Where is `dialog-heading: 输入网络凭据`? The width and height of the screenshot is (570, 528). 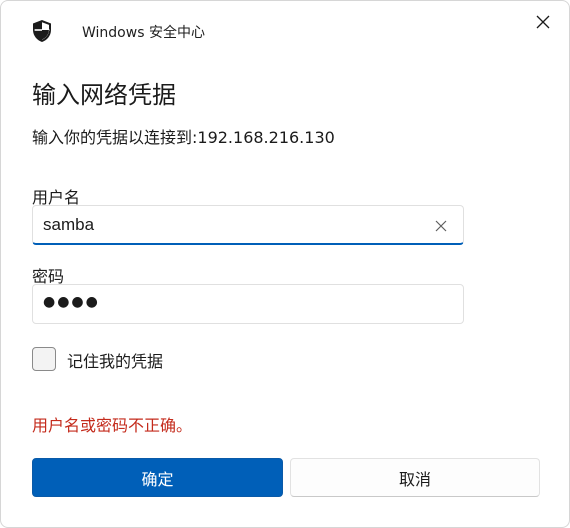 dialog-heading: 输入网络凭据 is located at coordinates (104, 95).